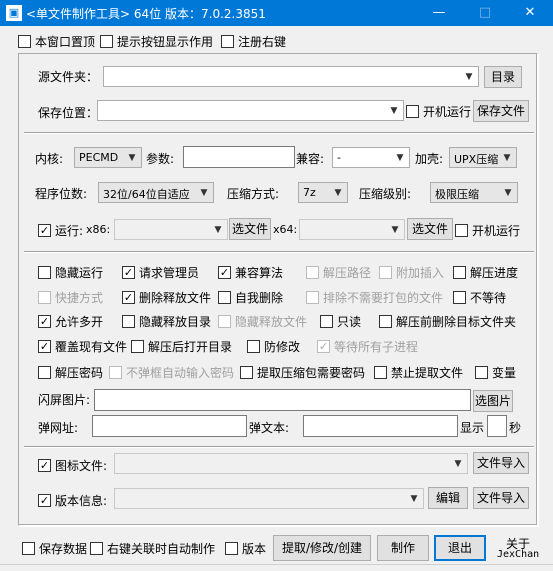 This screenshot has width=553, height=571. Describe the element at coordinates (530, 13) in the screenshot. I see `close-button: ✕` at that location.